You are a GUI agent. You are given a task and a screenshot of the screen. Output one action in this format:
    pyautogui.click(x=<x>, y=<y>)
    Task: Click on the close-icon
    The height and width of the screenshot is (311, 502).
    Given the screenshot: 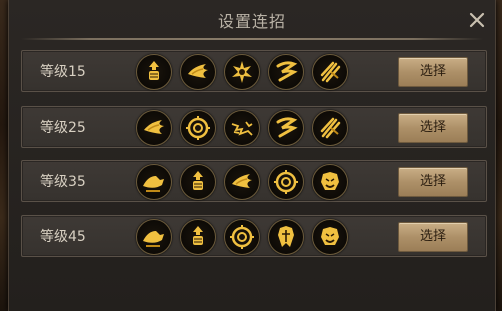 What is the action you would take?
    pyautogui.click(x=477, y=20)
    